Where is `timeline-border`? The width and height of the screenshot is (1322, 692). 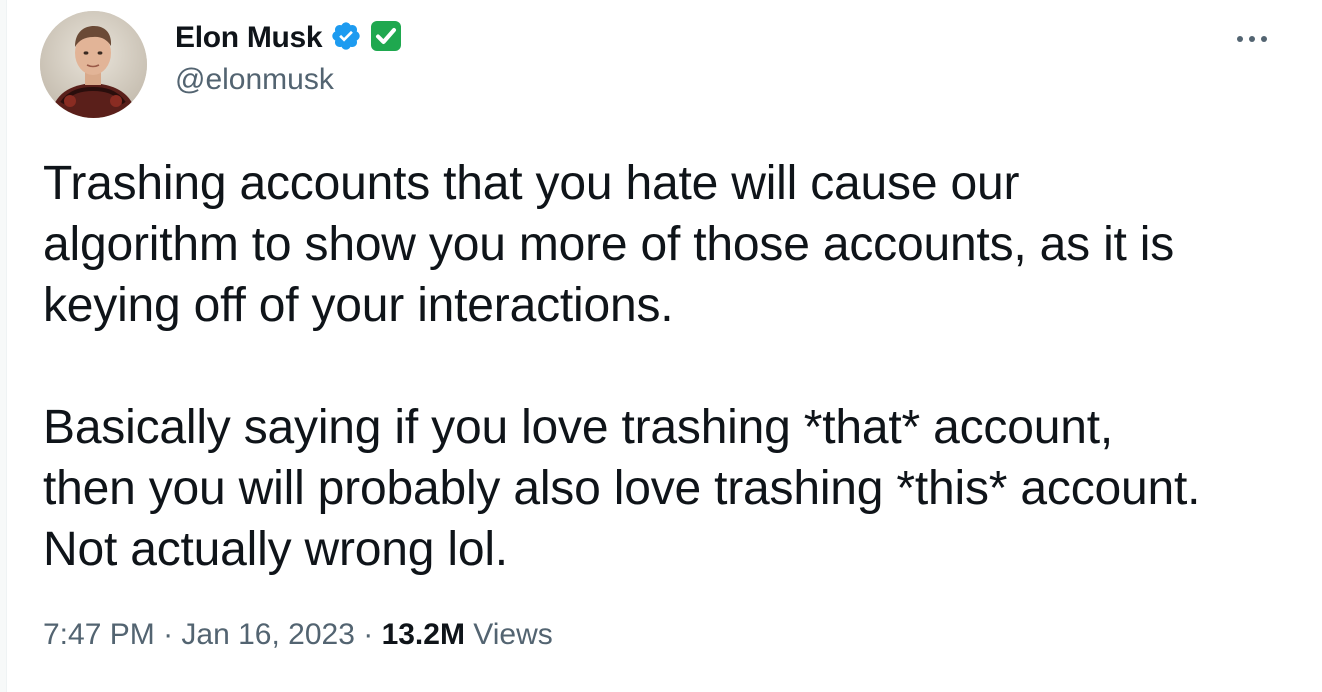
timeline-border is located at coordinates (3, 346).